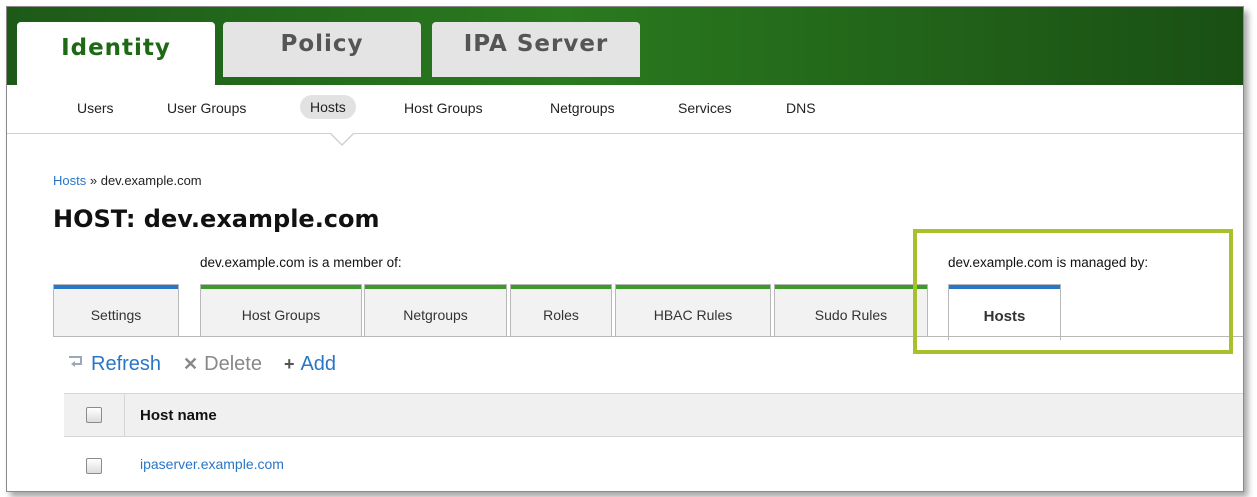 The width and height of the screenshot is (1257, 497). What do you see at coordinates (126, 364) in the screenshot?
I see `refresh-label: Refresh` at bounding box center [126, 364].